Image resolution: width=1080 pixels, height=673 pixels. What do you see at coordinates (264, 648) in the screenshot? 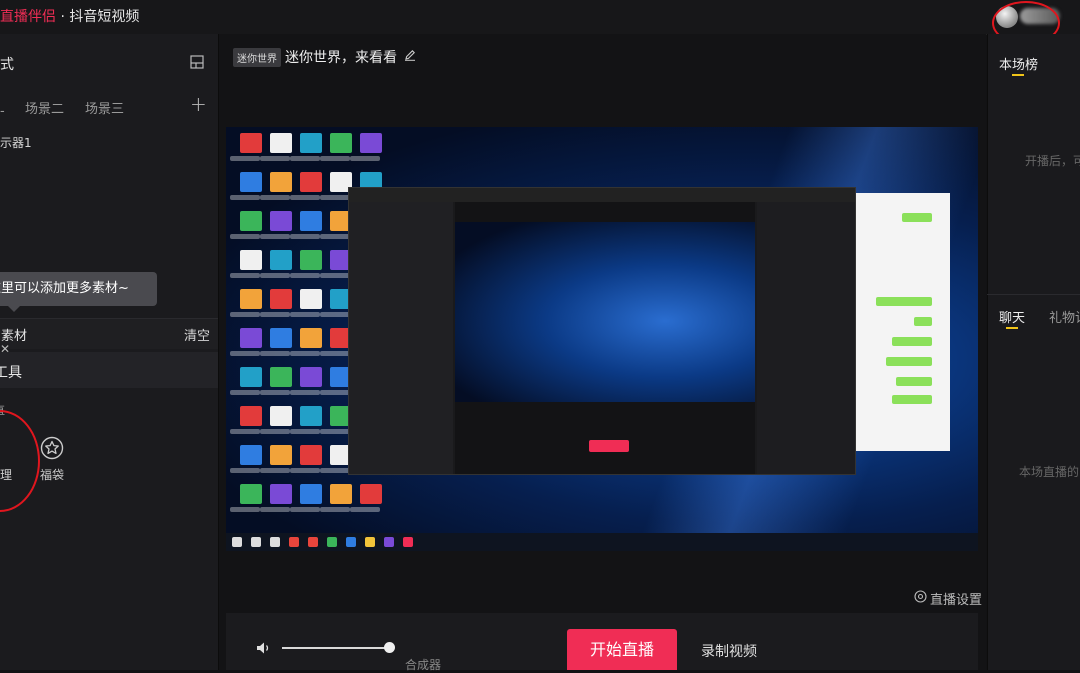
I see `volume-icon` at bounding box center [264, 648].